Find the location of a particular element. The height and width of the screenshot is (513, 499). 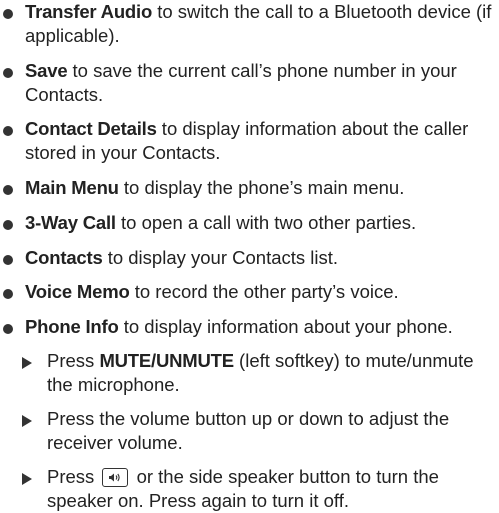

option-desc: to open a call with two other parties. is located at coordinates (266, 222).